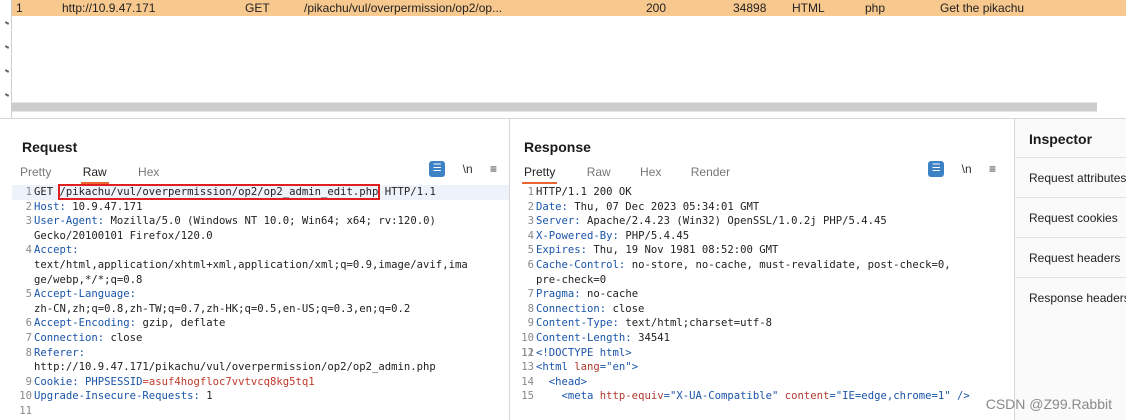  Describe the element at coordinates (125, 323) in the screenshot. I see `request-line-6: 6 Accept-Encoding: gzip, deflate` at that location.